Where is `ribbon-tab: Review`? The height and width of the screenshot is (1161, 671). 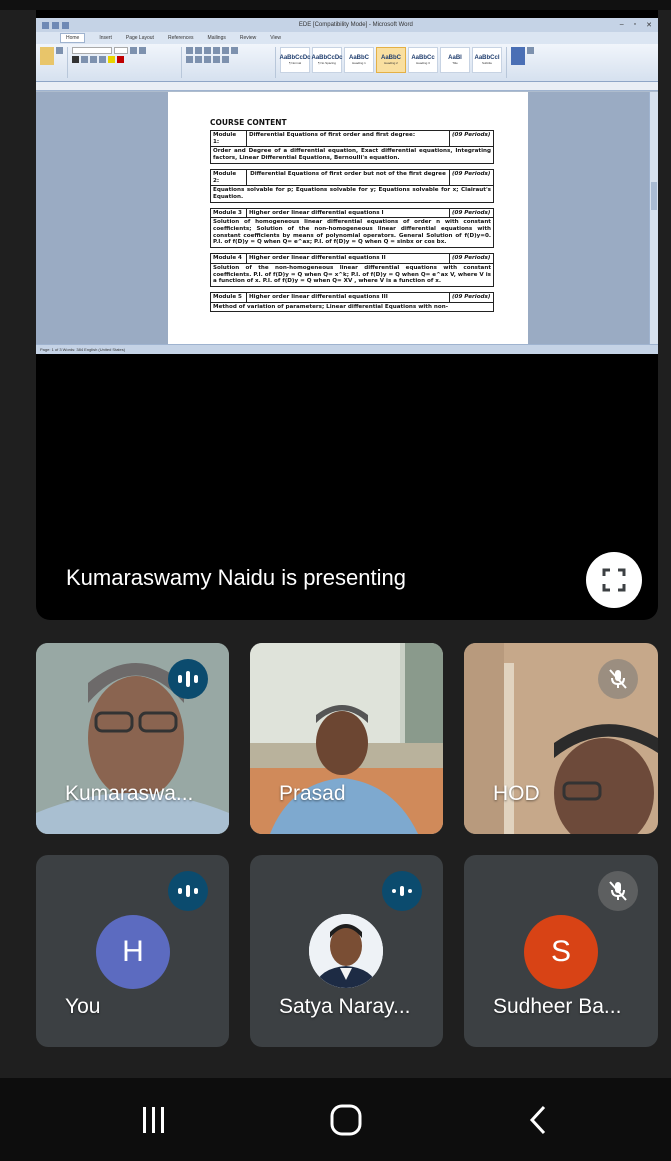 ribbon-tab: Review is located at coordinates (248, 38).